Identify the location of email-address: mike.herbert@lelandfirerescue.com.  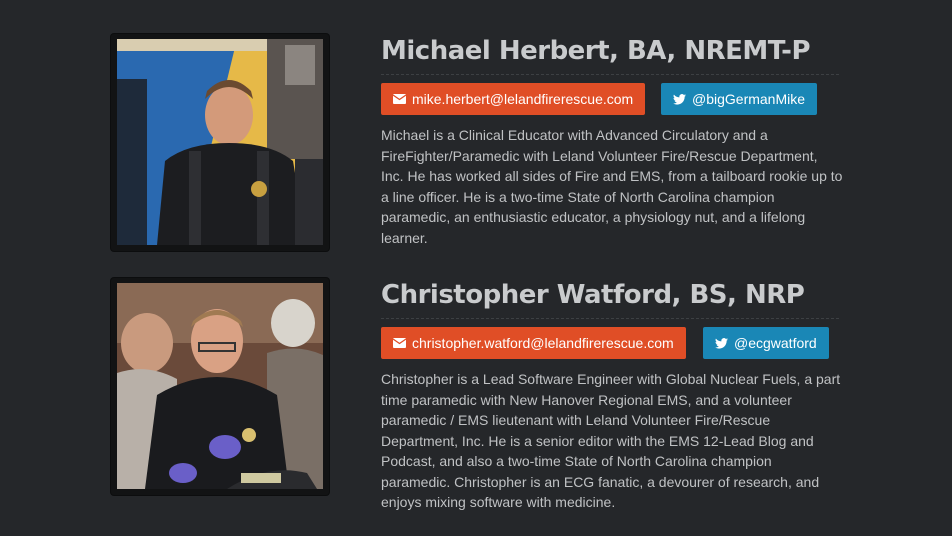
(523, 99).